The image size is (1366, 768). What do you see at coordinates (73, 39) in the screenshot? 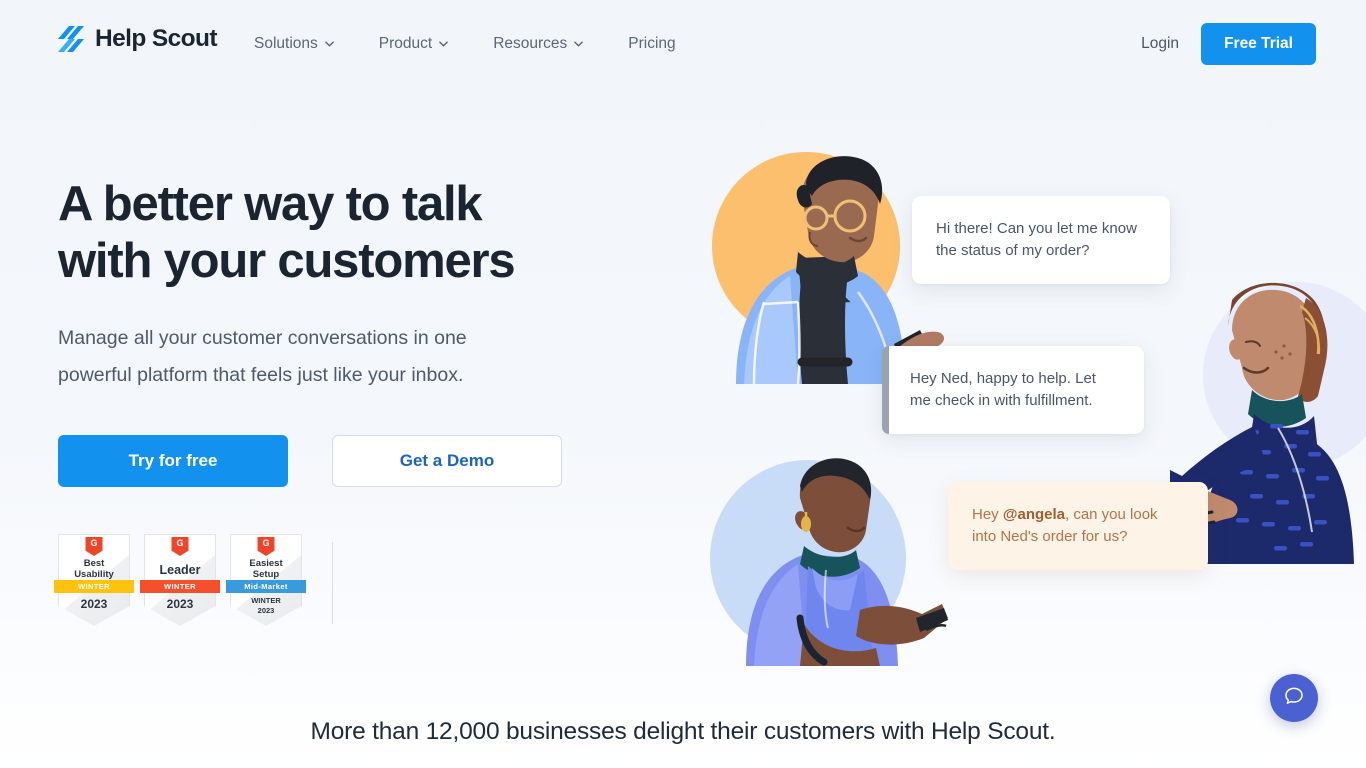
I see `help-scout-logo-icon` at bounding box center [73, 39].